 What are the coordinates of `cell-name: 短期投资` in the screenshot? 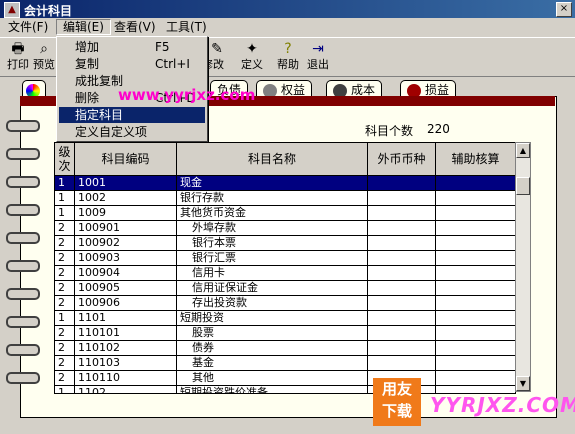 It's located at (272, 318).